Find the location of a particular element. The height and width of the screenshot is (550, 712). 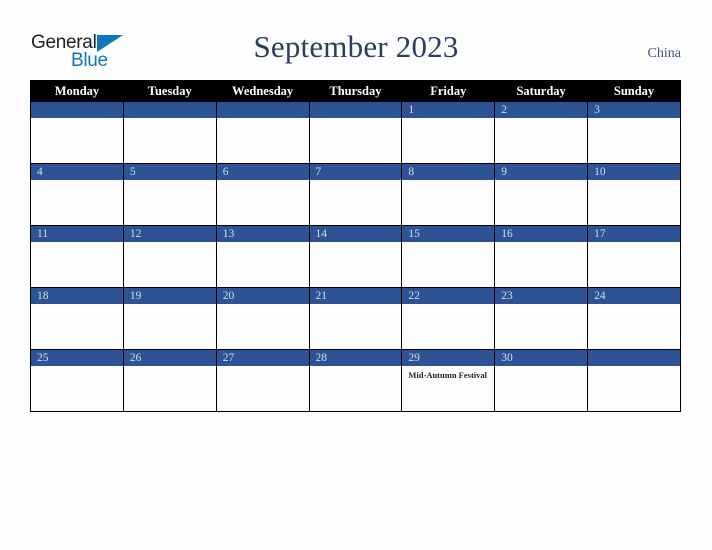

calendar-day-cell: 5 is located at coordinates (169, 194).